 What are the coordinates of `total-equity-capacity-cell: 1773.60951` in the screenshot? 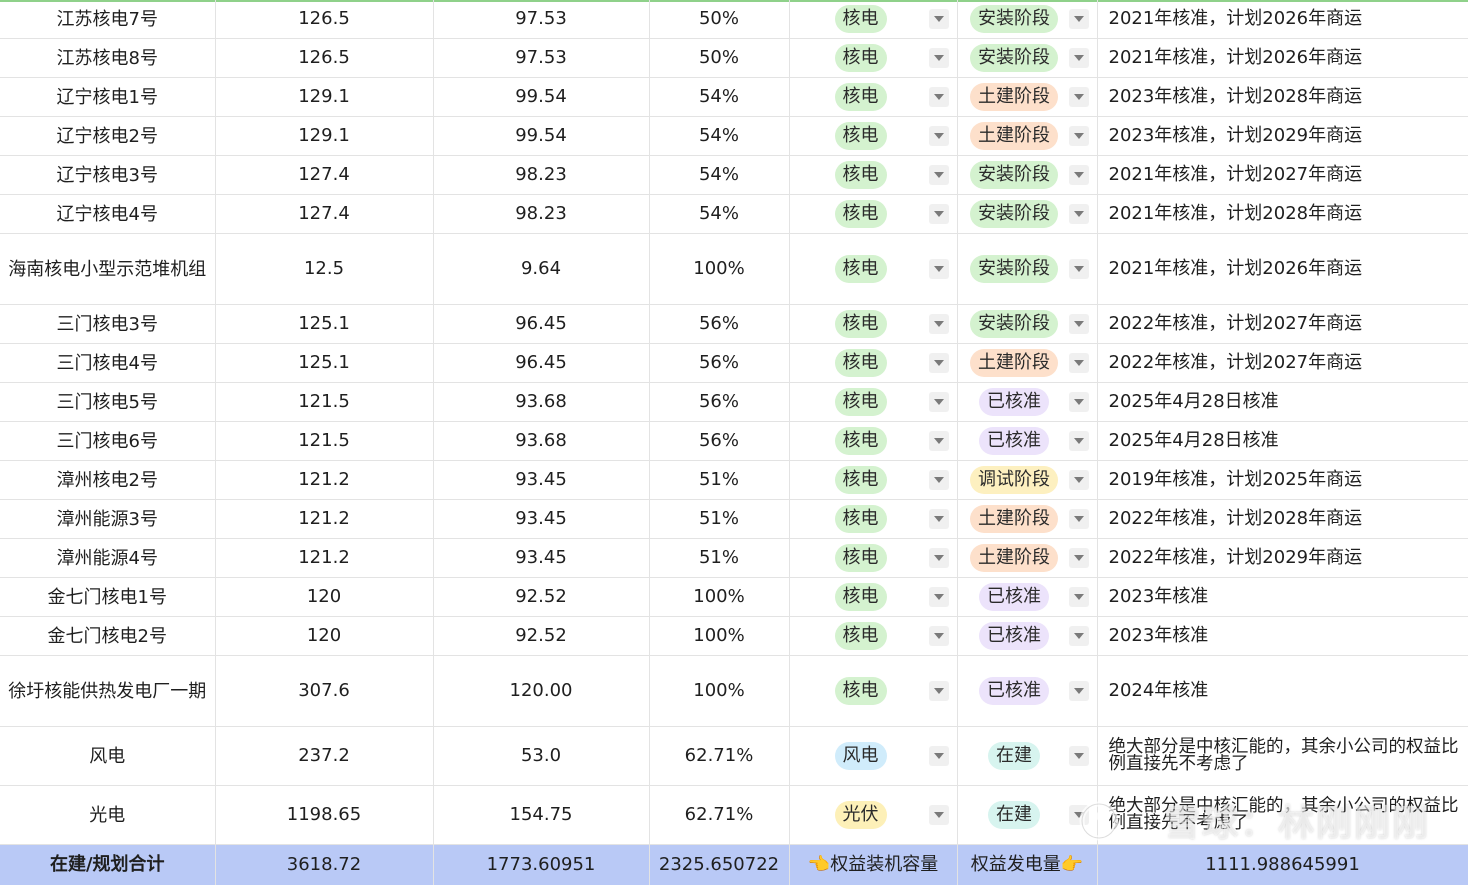 It's located at (541, 864).